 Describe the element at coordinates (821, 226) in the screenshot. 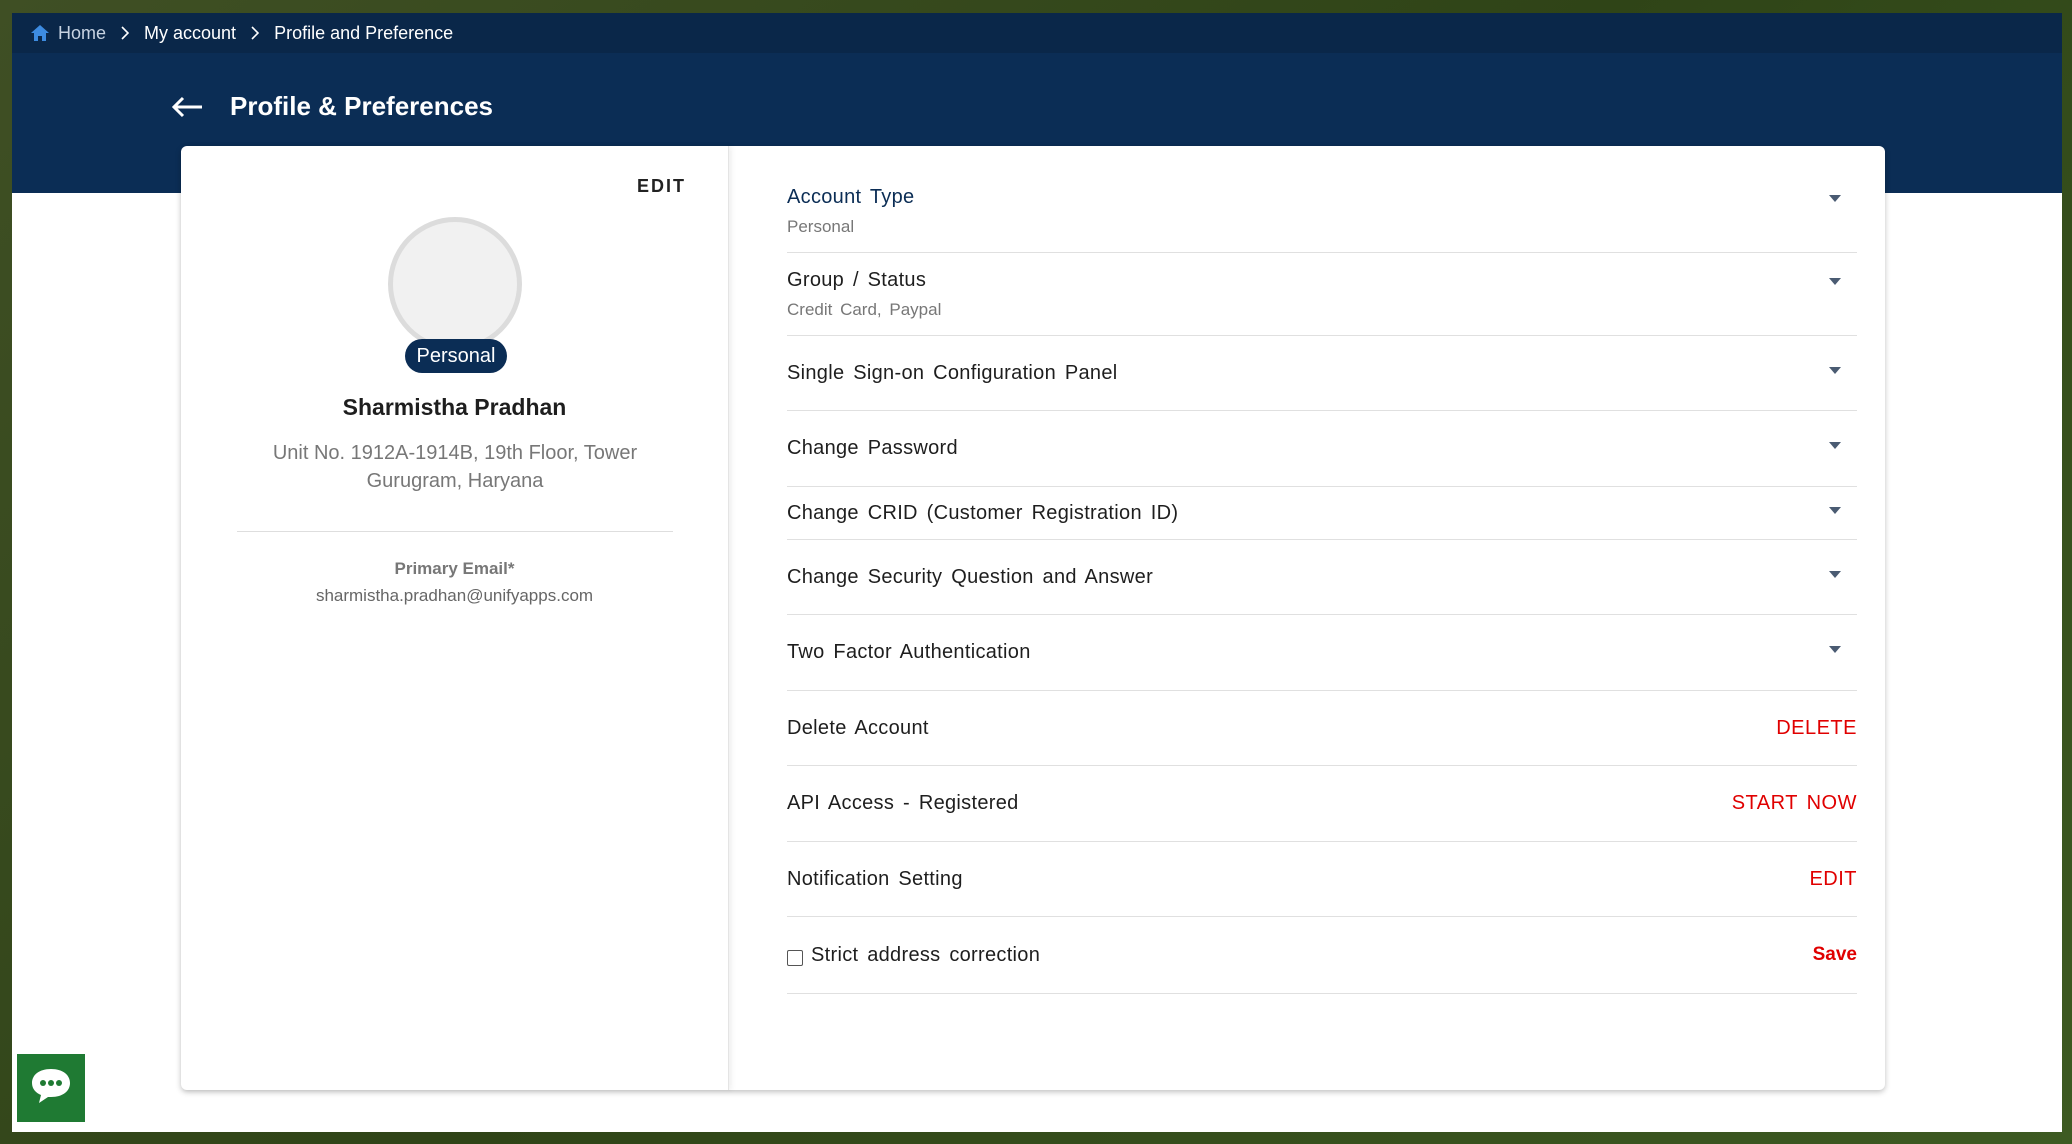

I see `setting-value: Personal` at that location.